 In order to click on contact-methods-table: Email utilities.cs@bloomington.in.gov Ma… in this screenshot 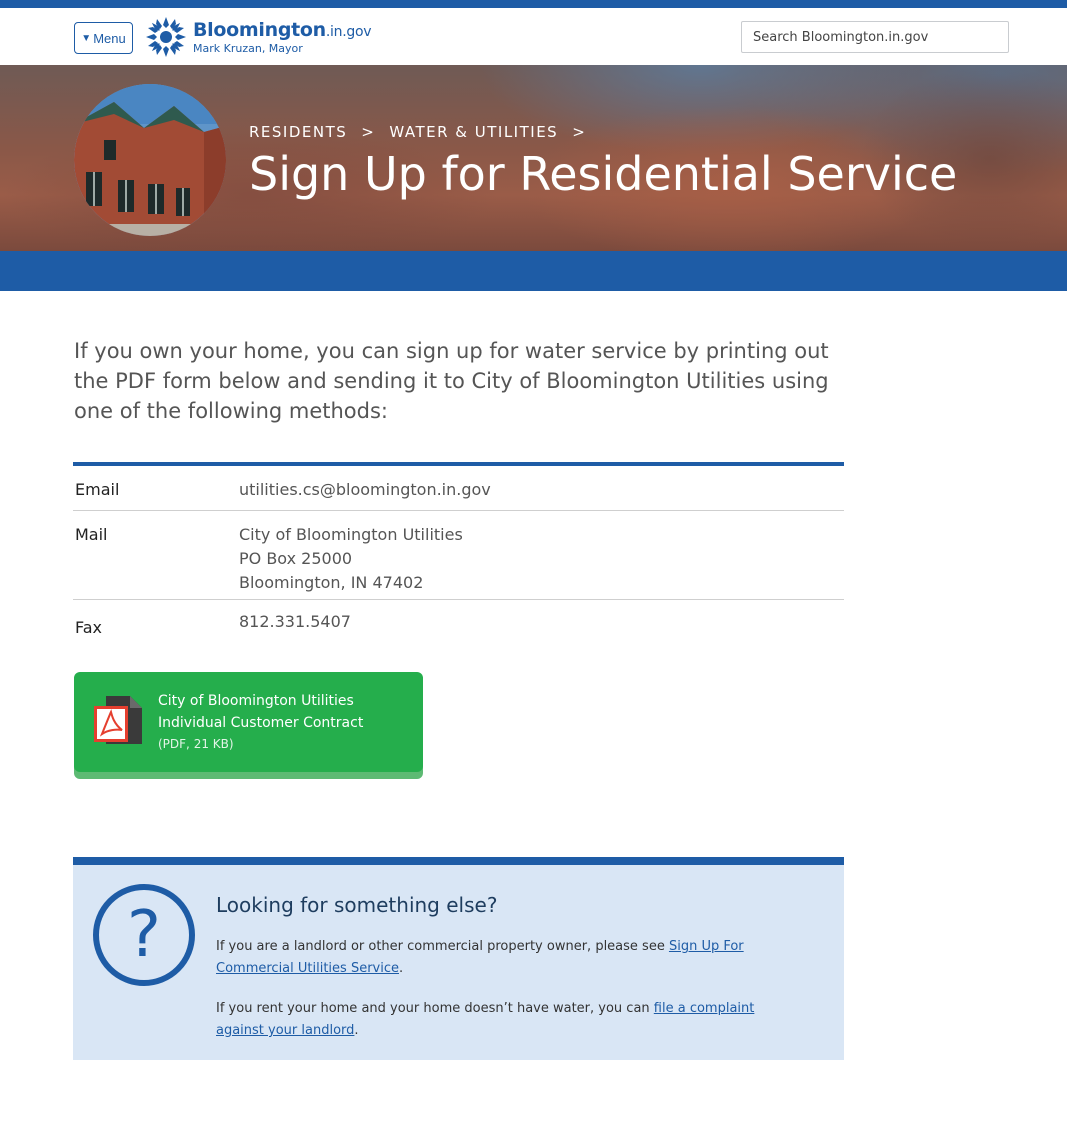, I will do `click(458, 553)`.